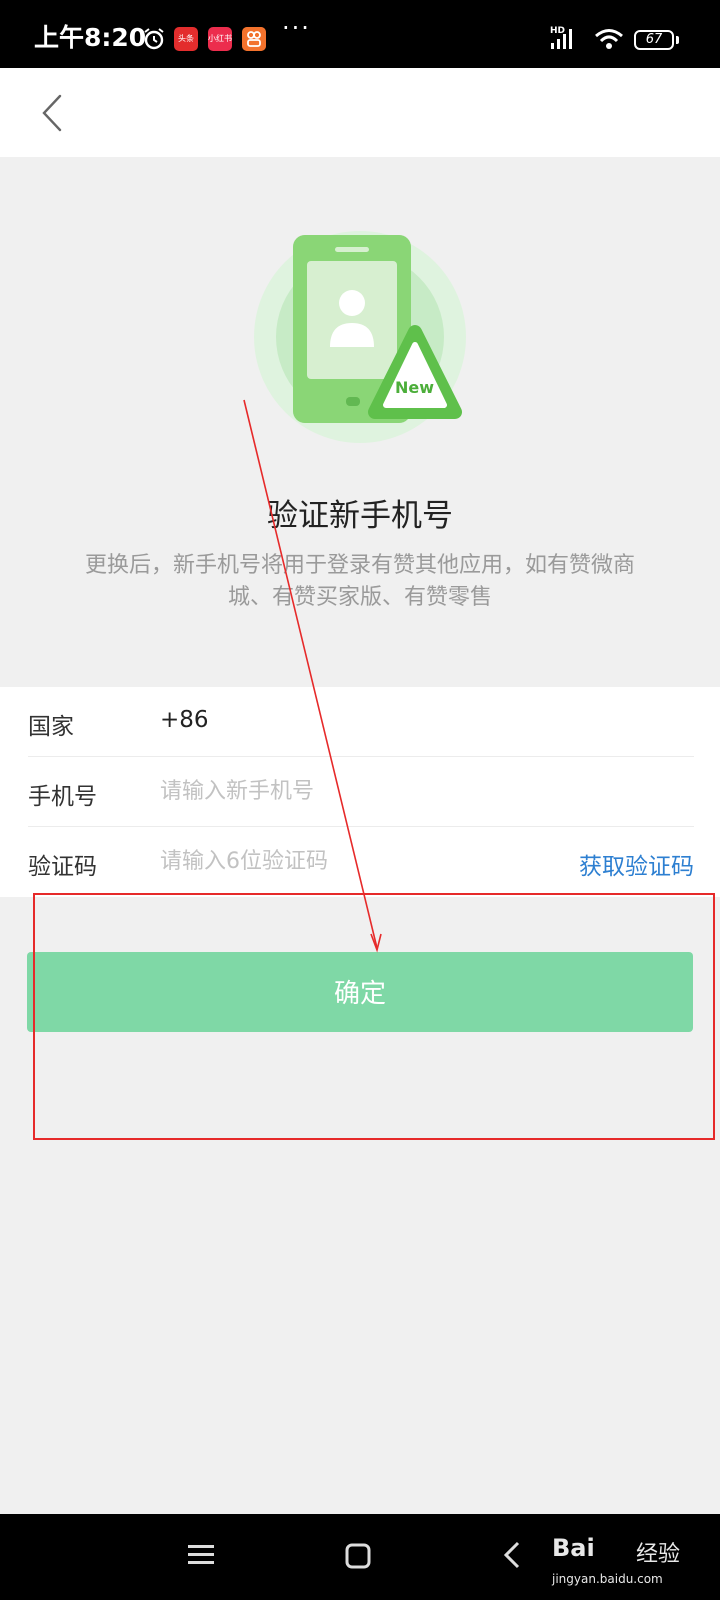 The height and width of the screenshot is (1600, 720). I want to click on phone-form: 国家 +86 手机号 验证码 获取验证码, so click(360, 792).